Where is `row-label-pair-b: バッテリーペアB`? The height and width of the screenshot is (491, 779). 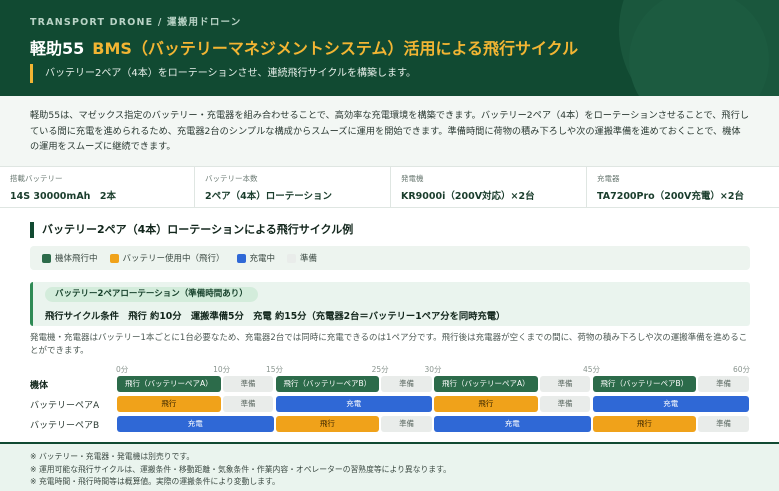 row-label-pair-b: バッテリーペアB is located at coordinates (65, 426).